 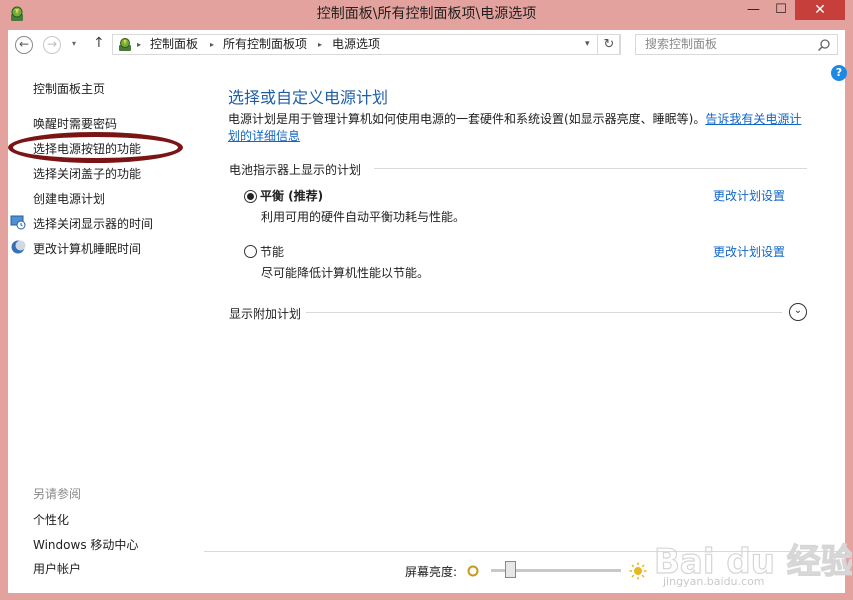 I want to click on sidebar-item-display-off-time: 选择关闭显示器的时间, so click(x=93, y=223).